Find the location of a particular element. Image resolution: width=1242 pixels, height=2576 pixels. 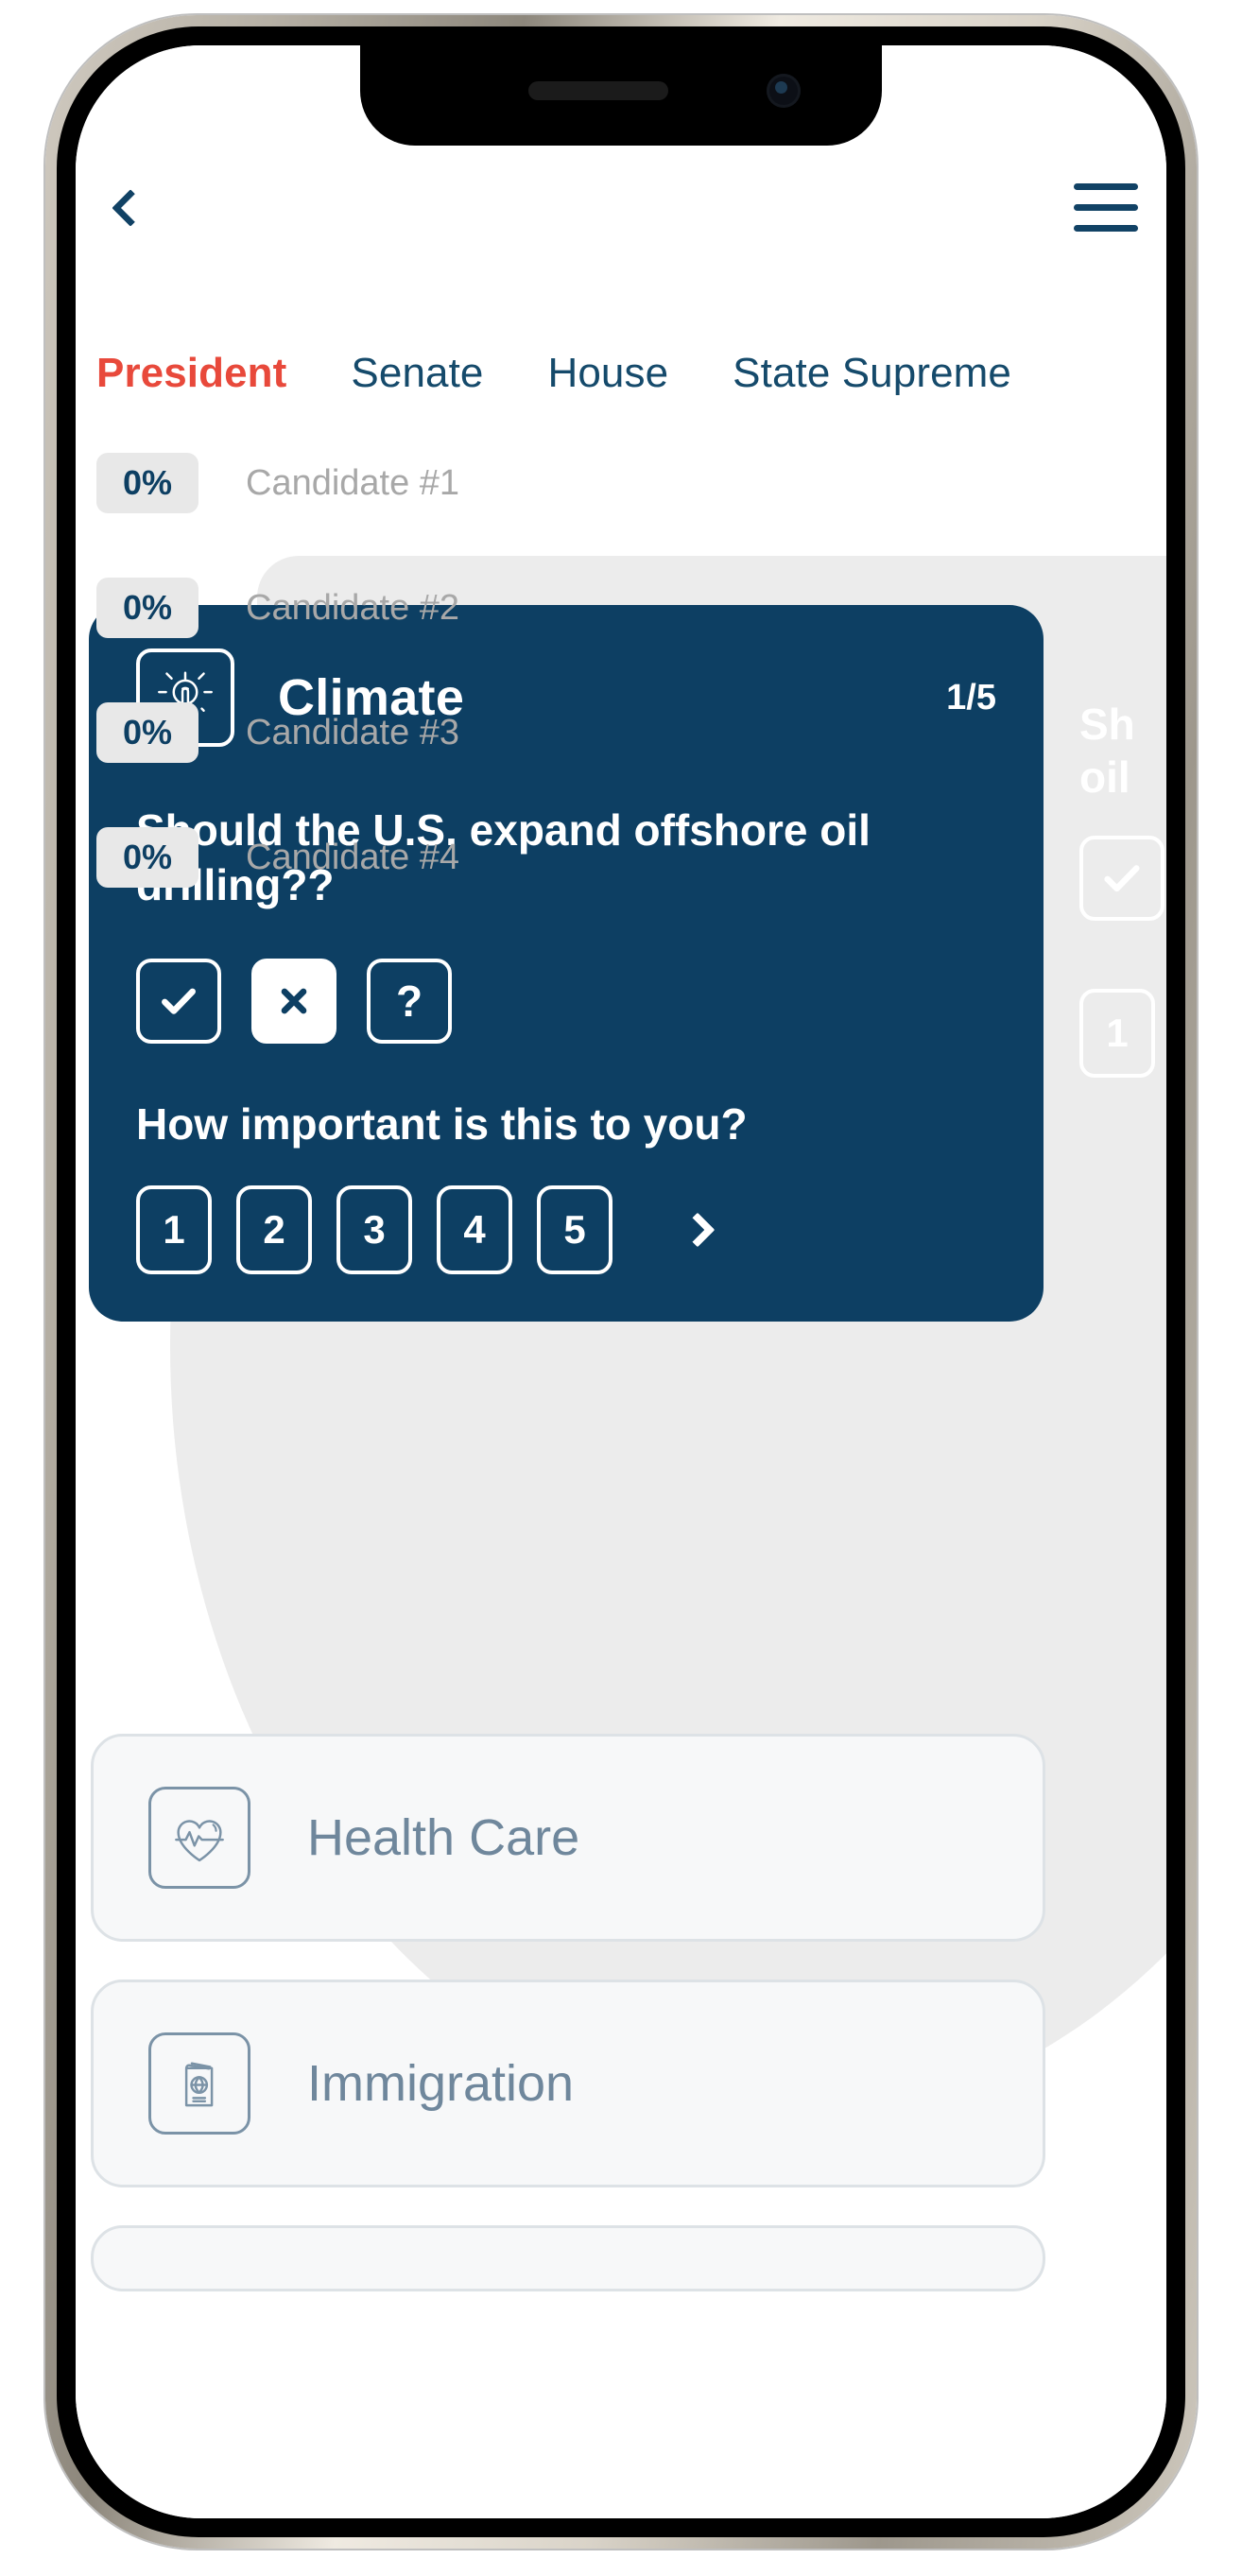

answer-button-group: ? is located at coordinates (566, 1001).